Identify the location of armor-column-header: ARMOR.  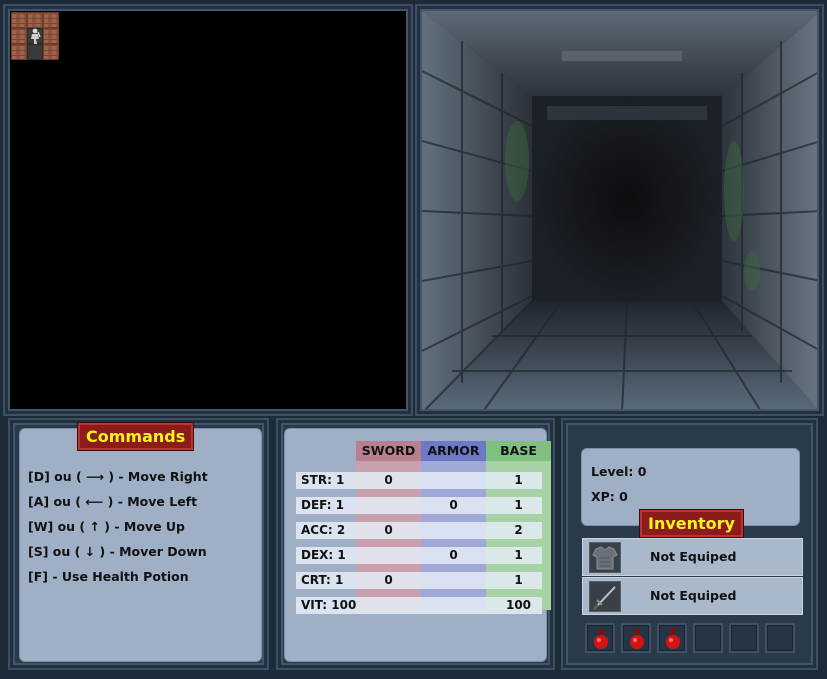
(453, 451).